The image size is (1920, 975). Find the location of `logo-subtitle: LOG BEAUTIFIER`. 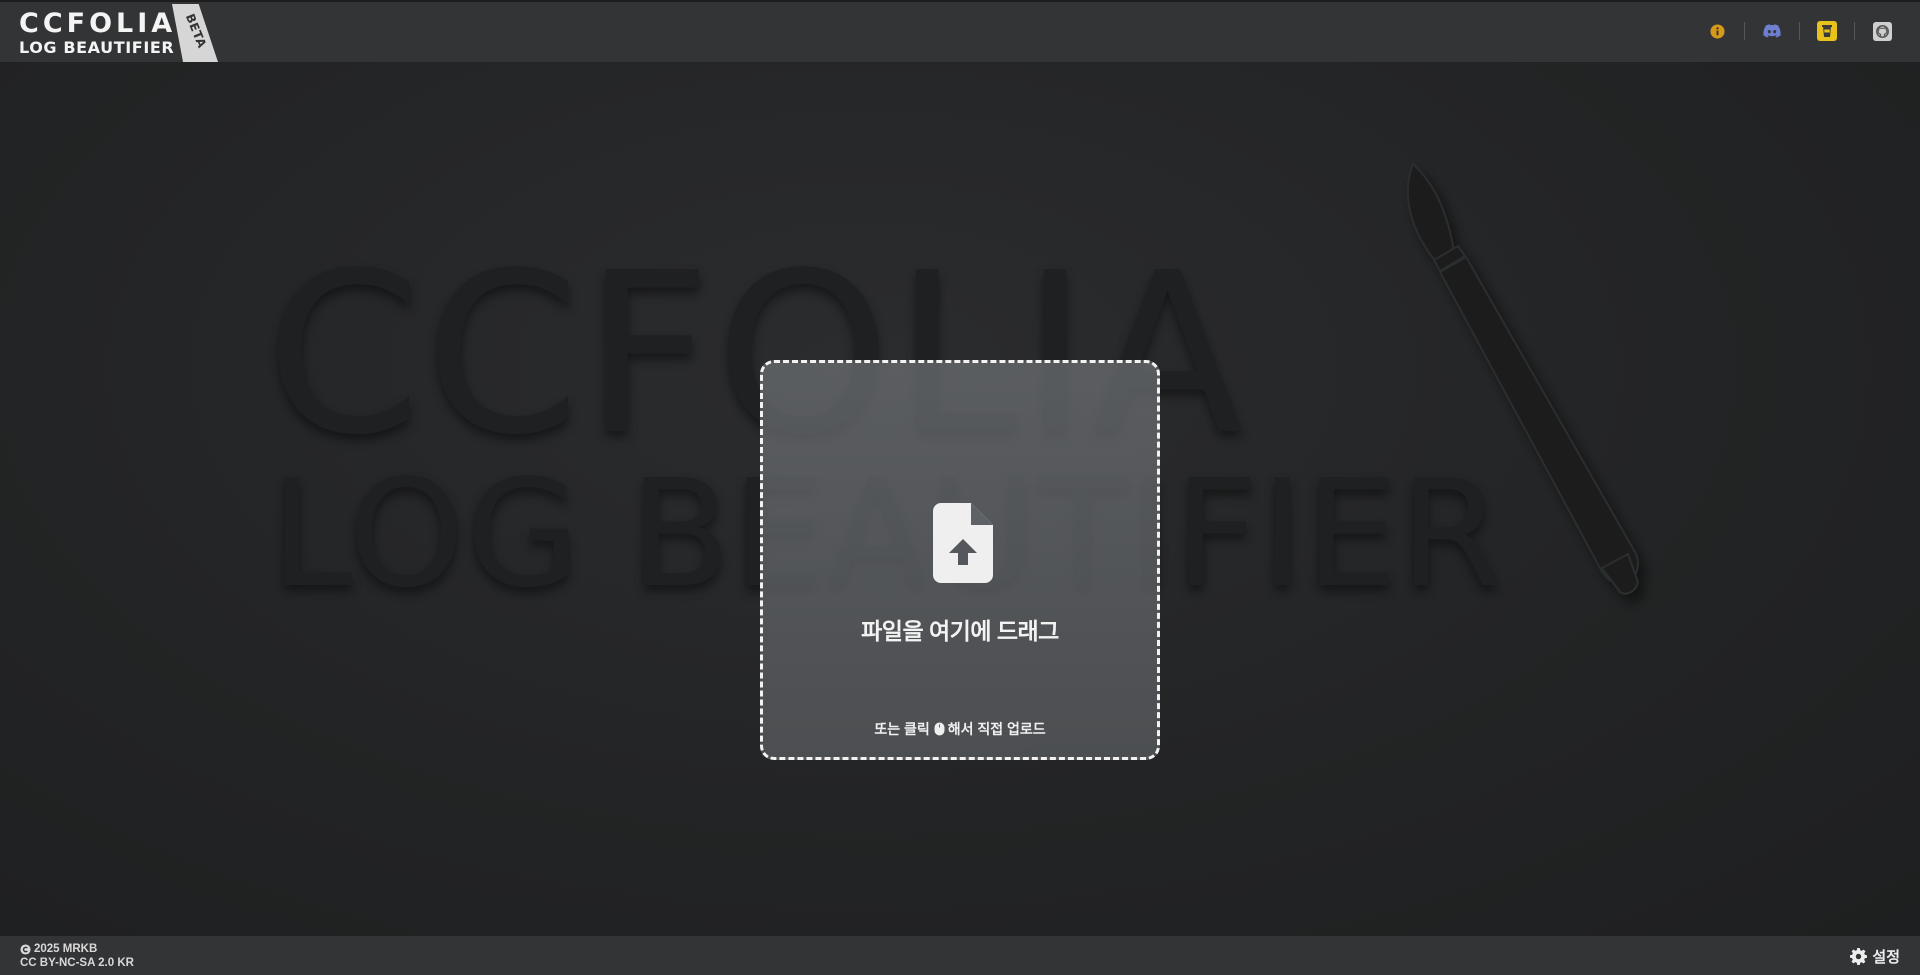

logo-subtitle: LOG BEAUTIFIER is located at coordinates (97, 47).